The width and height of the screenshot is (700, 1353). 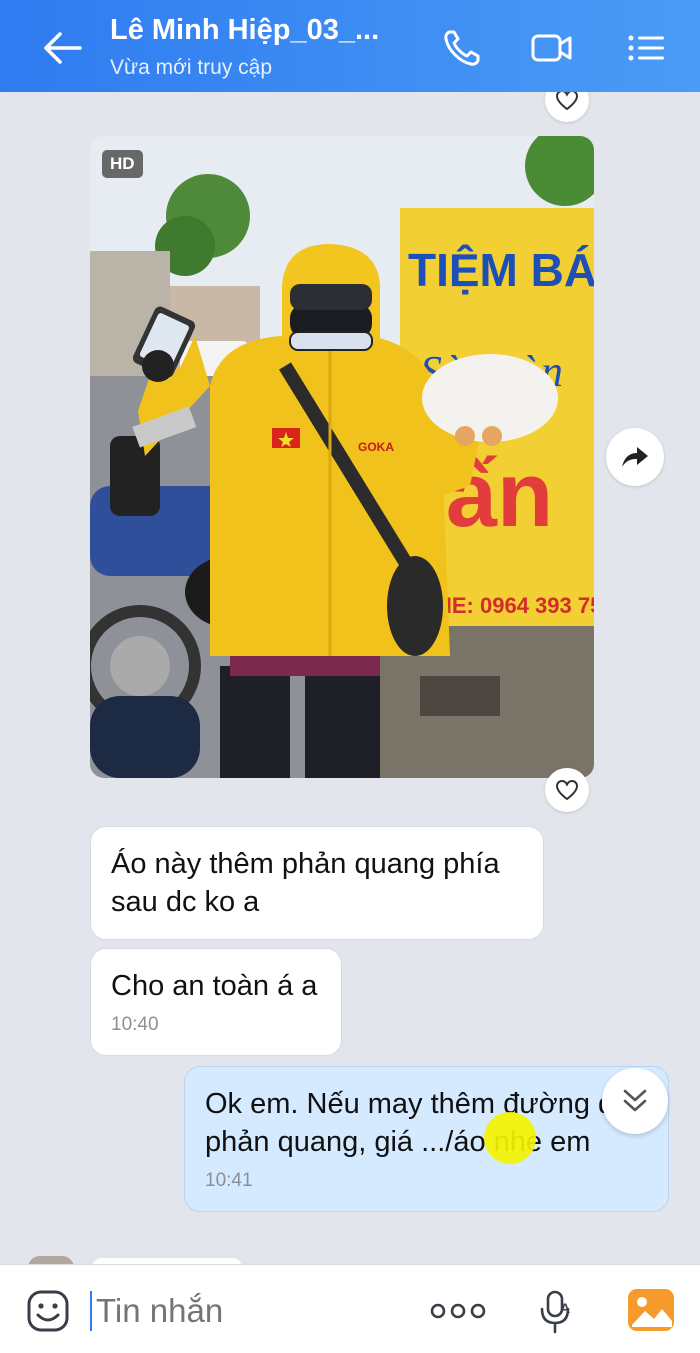 I want to click on message-composer: A, so click(x=350, y=1308).